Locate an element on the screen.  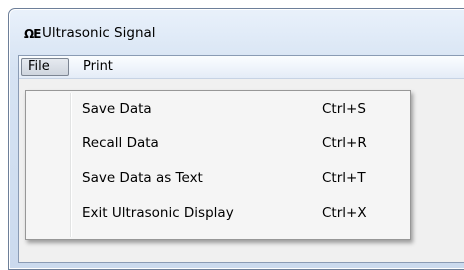
menu-item-exit-ultrasonic-display: Exit Ultrasonic Display Ctrl+X is located at coordinates (218, 213).